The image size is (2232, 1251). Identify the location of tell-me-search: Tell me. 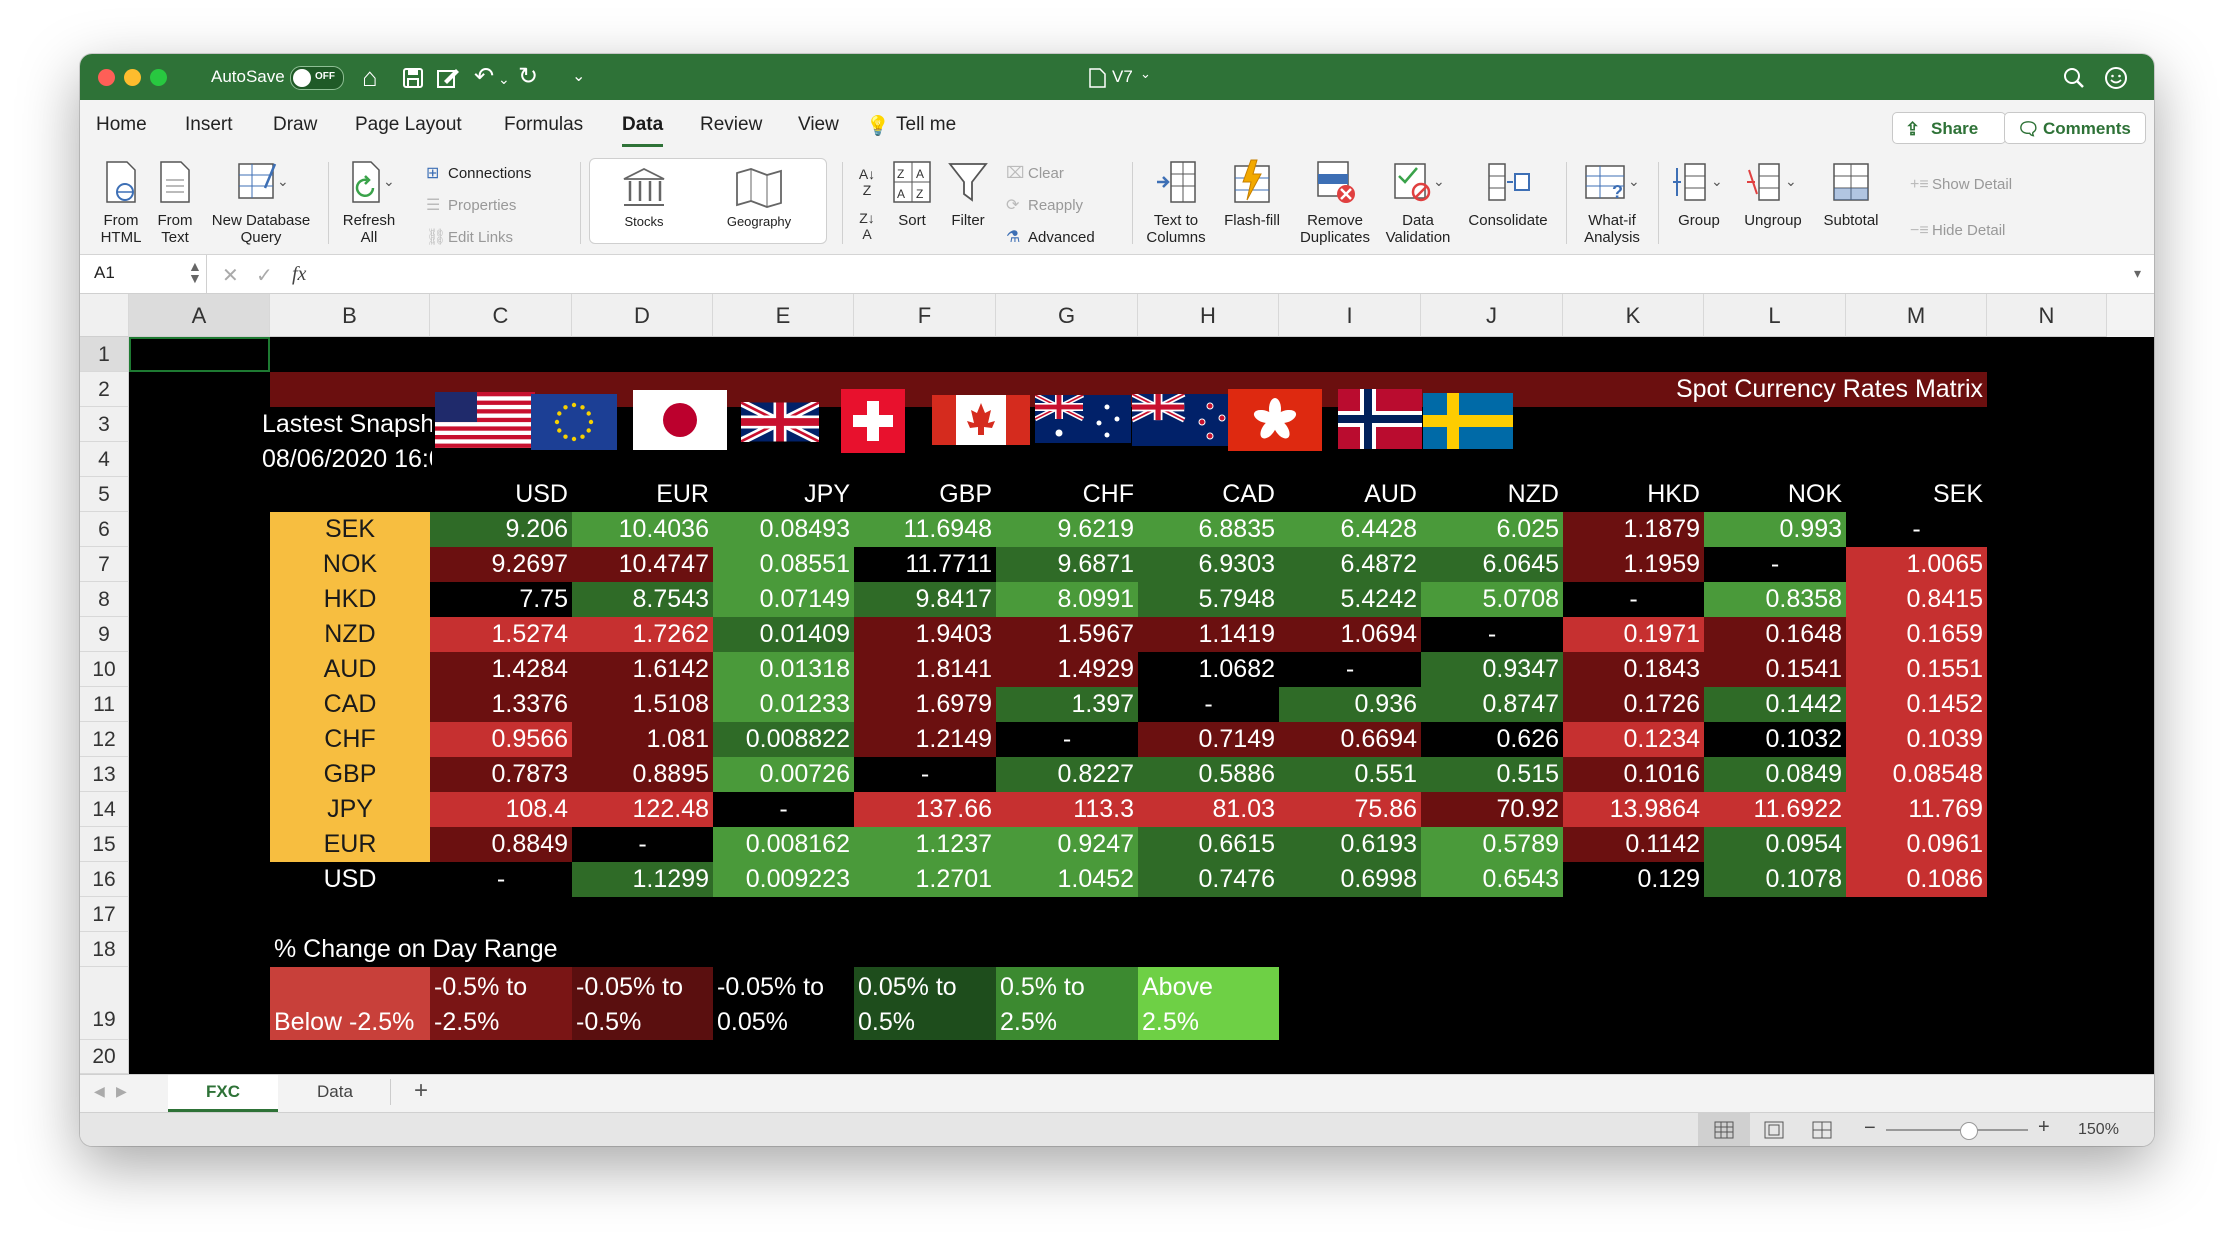
(926, 125).